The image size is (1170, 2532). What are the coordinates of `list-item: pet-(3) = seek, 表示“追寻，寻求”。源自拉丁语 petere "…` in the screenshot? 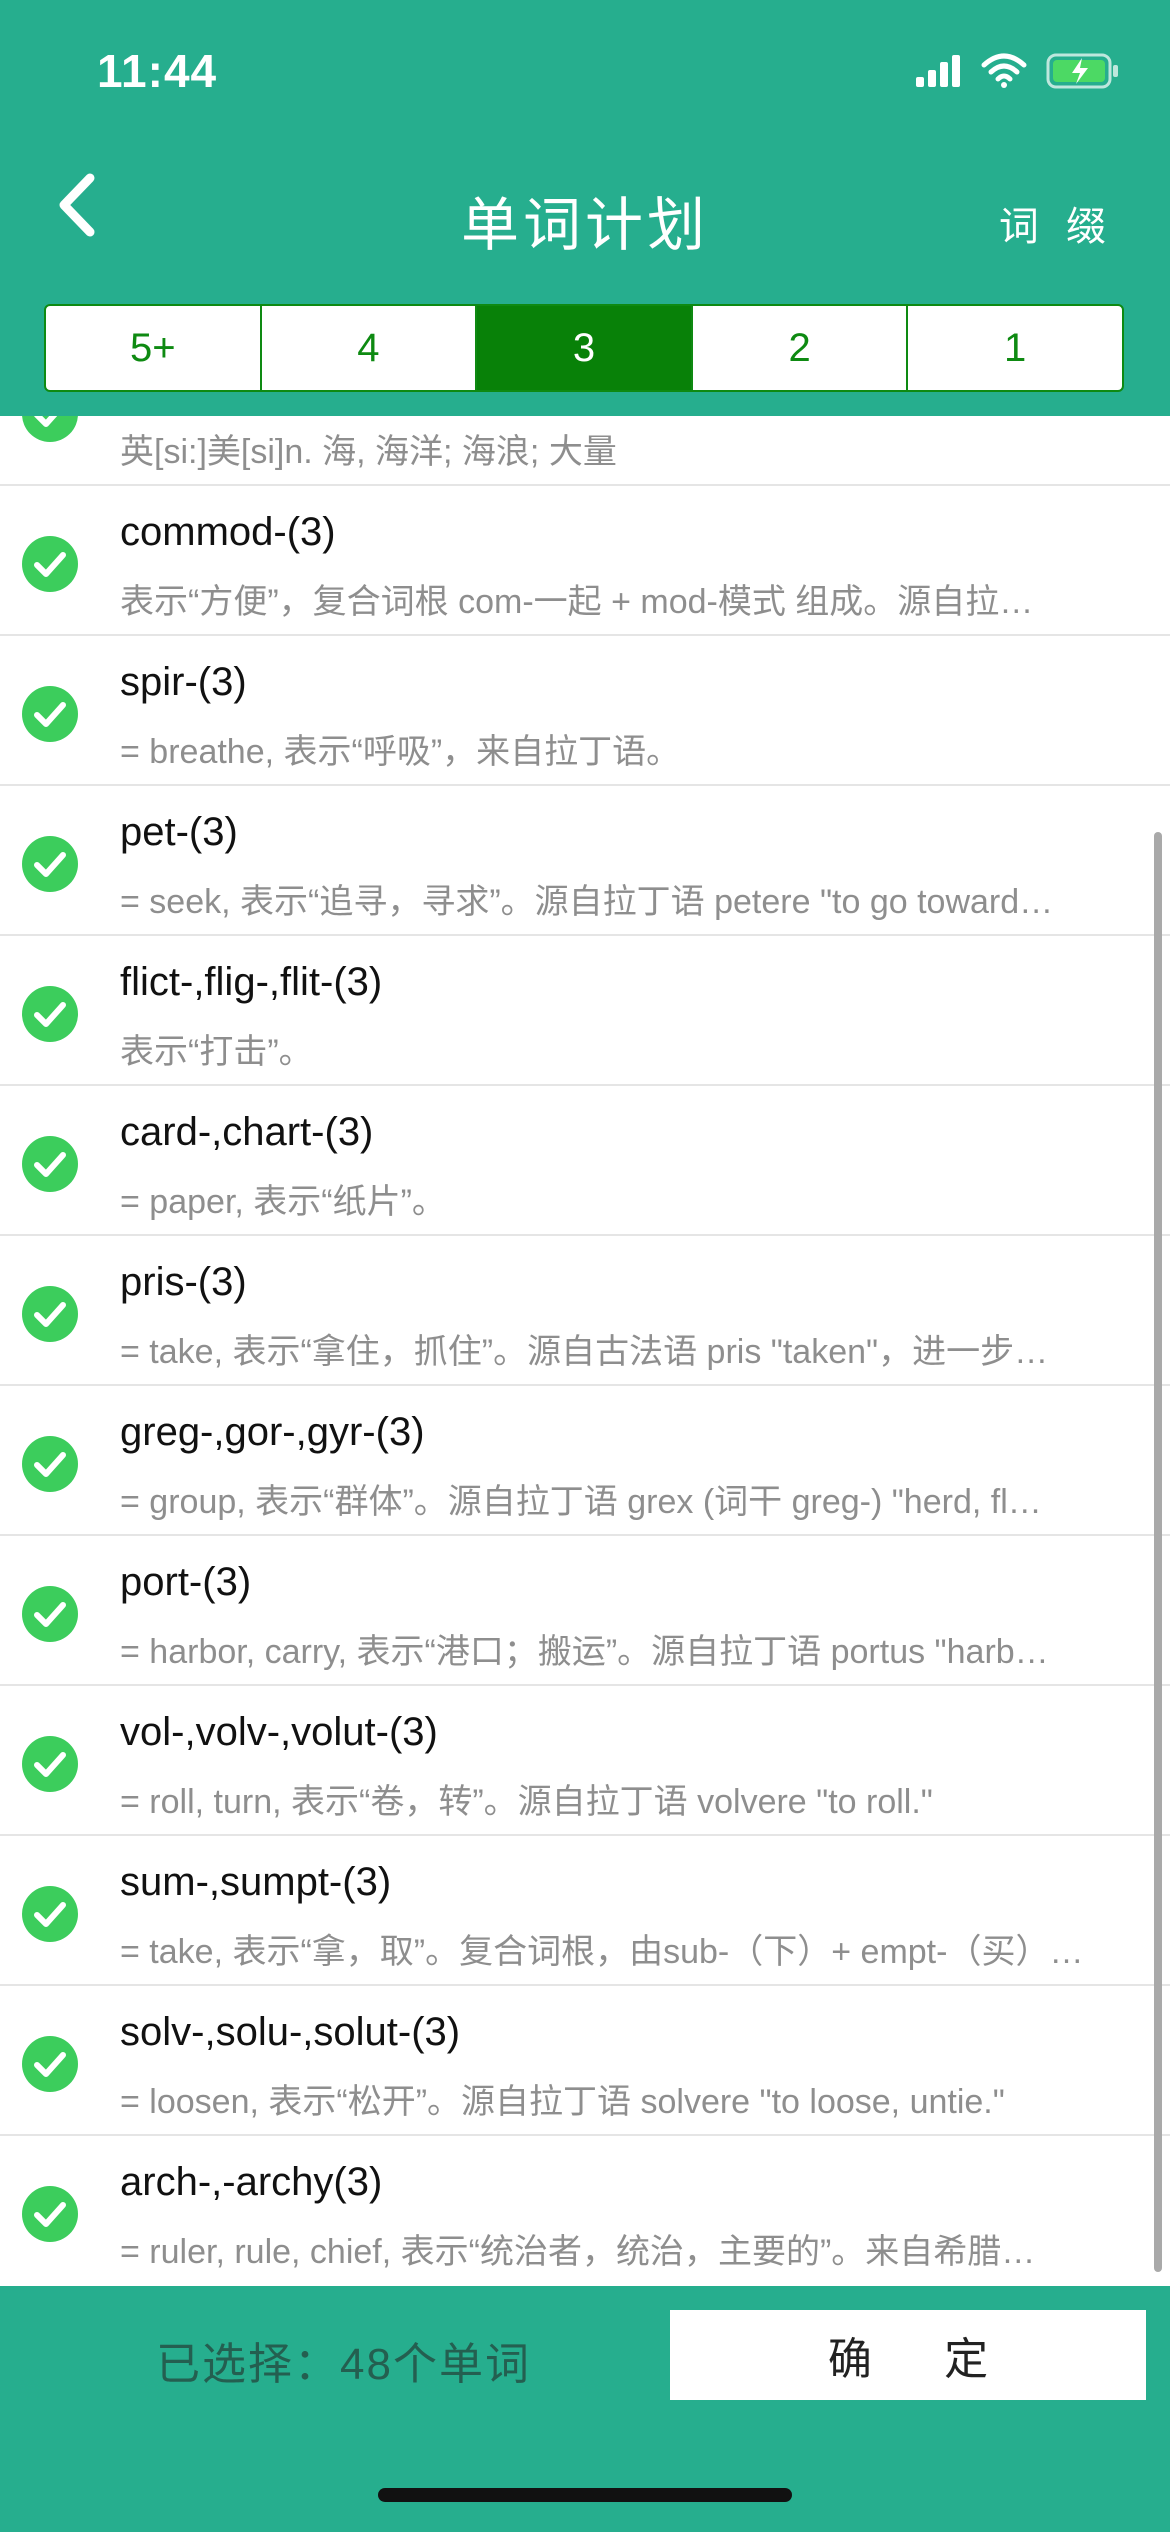 It's located at (585, 861).